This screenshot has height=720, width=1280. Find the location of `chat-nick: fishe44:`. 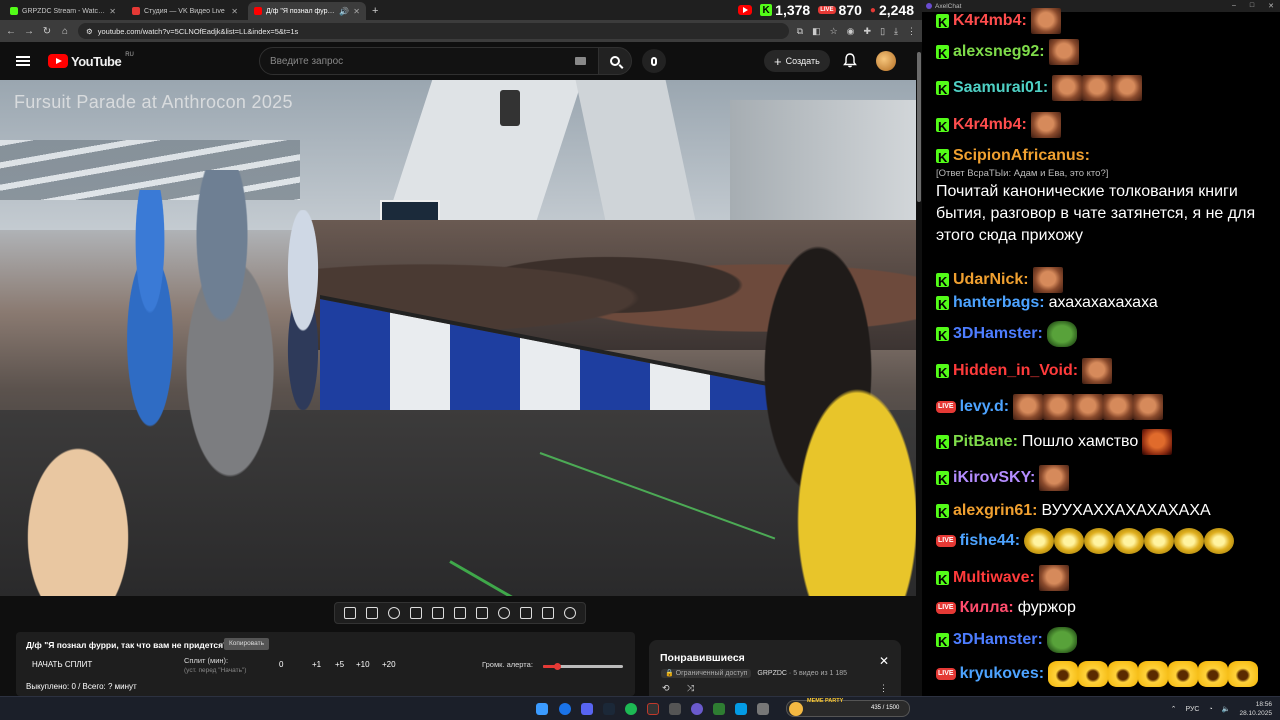

chat-nick: fishe44: is located at coordinates (990, 540).